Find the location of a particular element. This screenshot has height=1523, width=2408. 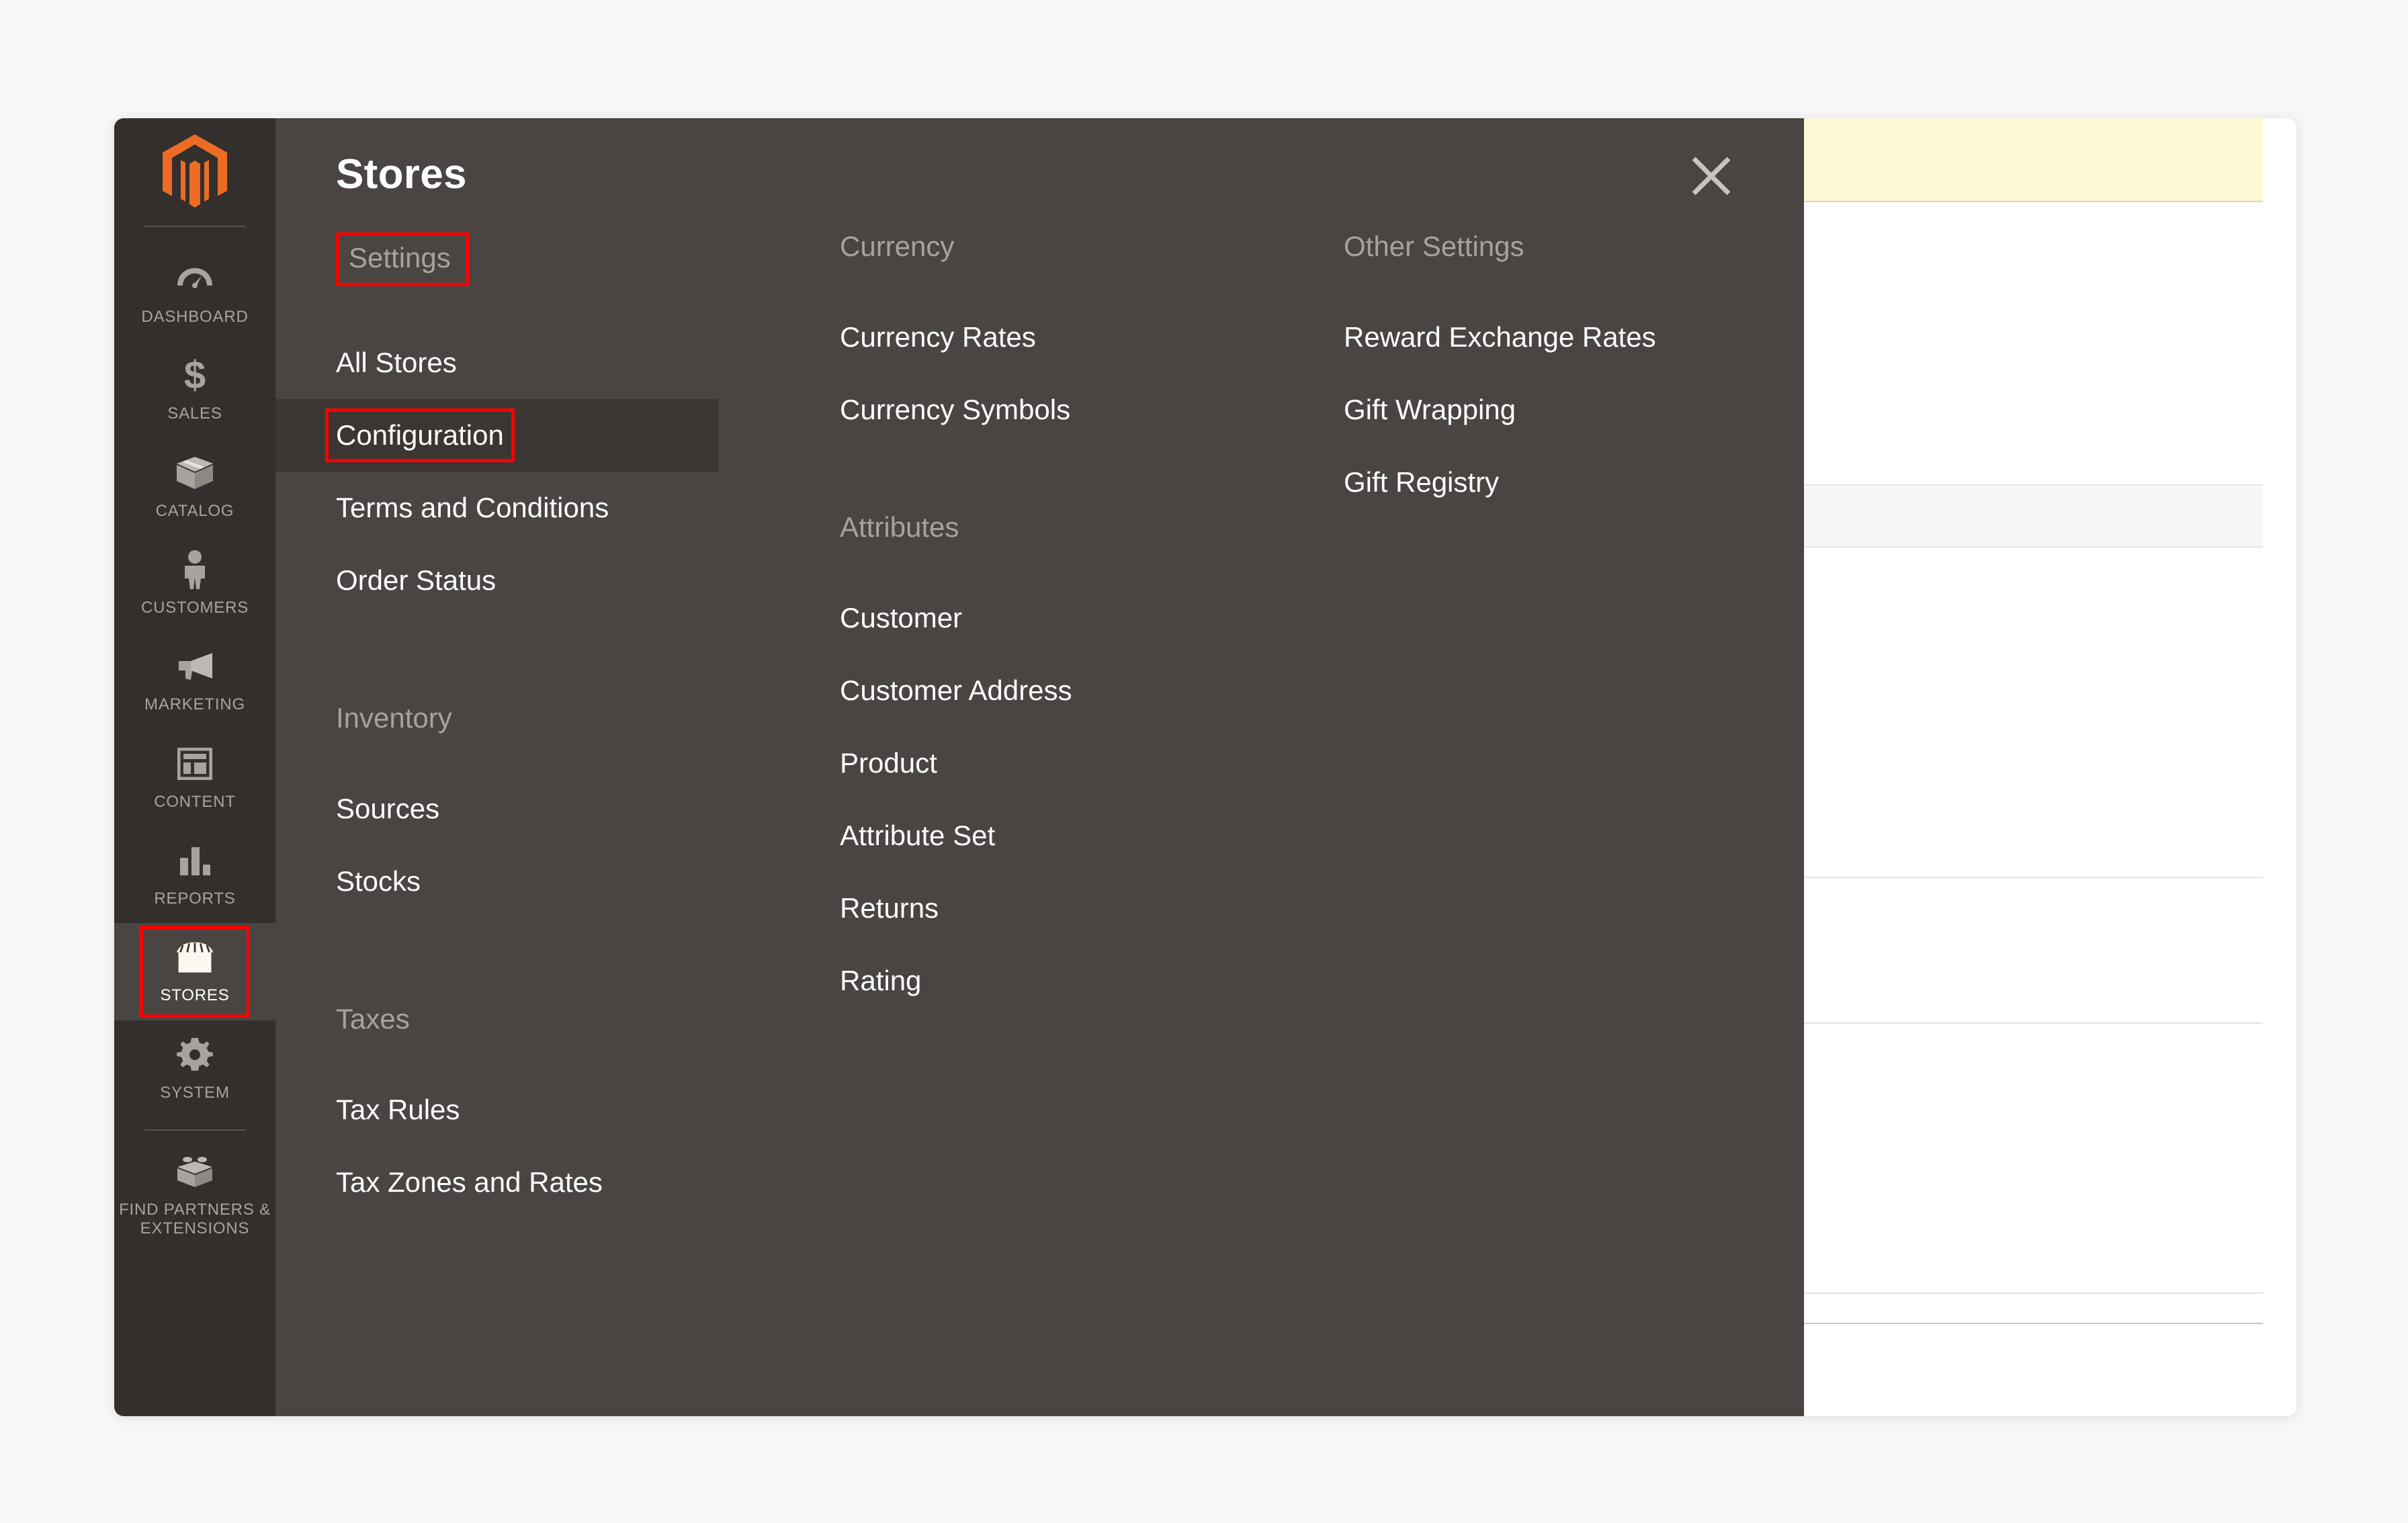

sidebar-item-label: DASHBOARD is located at coordinates (195, 317).